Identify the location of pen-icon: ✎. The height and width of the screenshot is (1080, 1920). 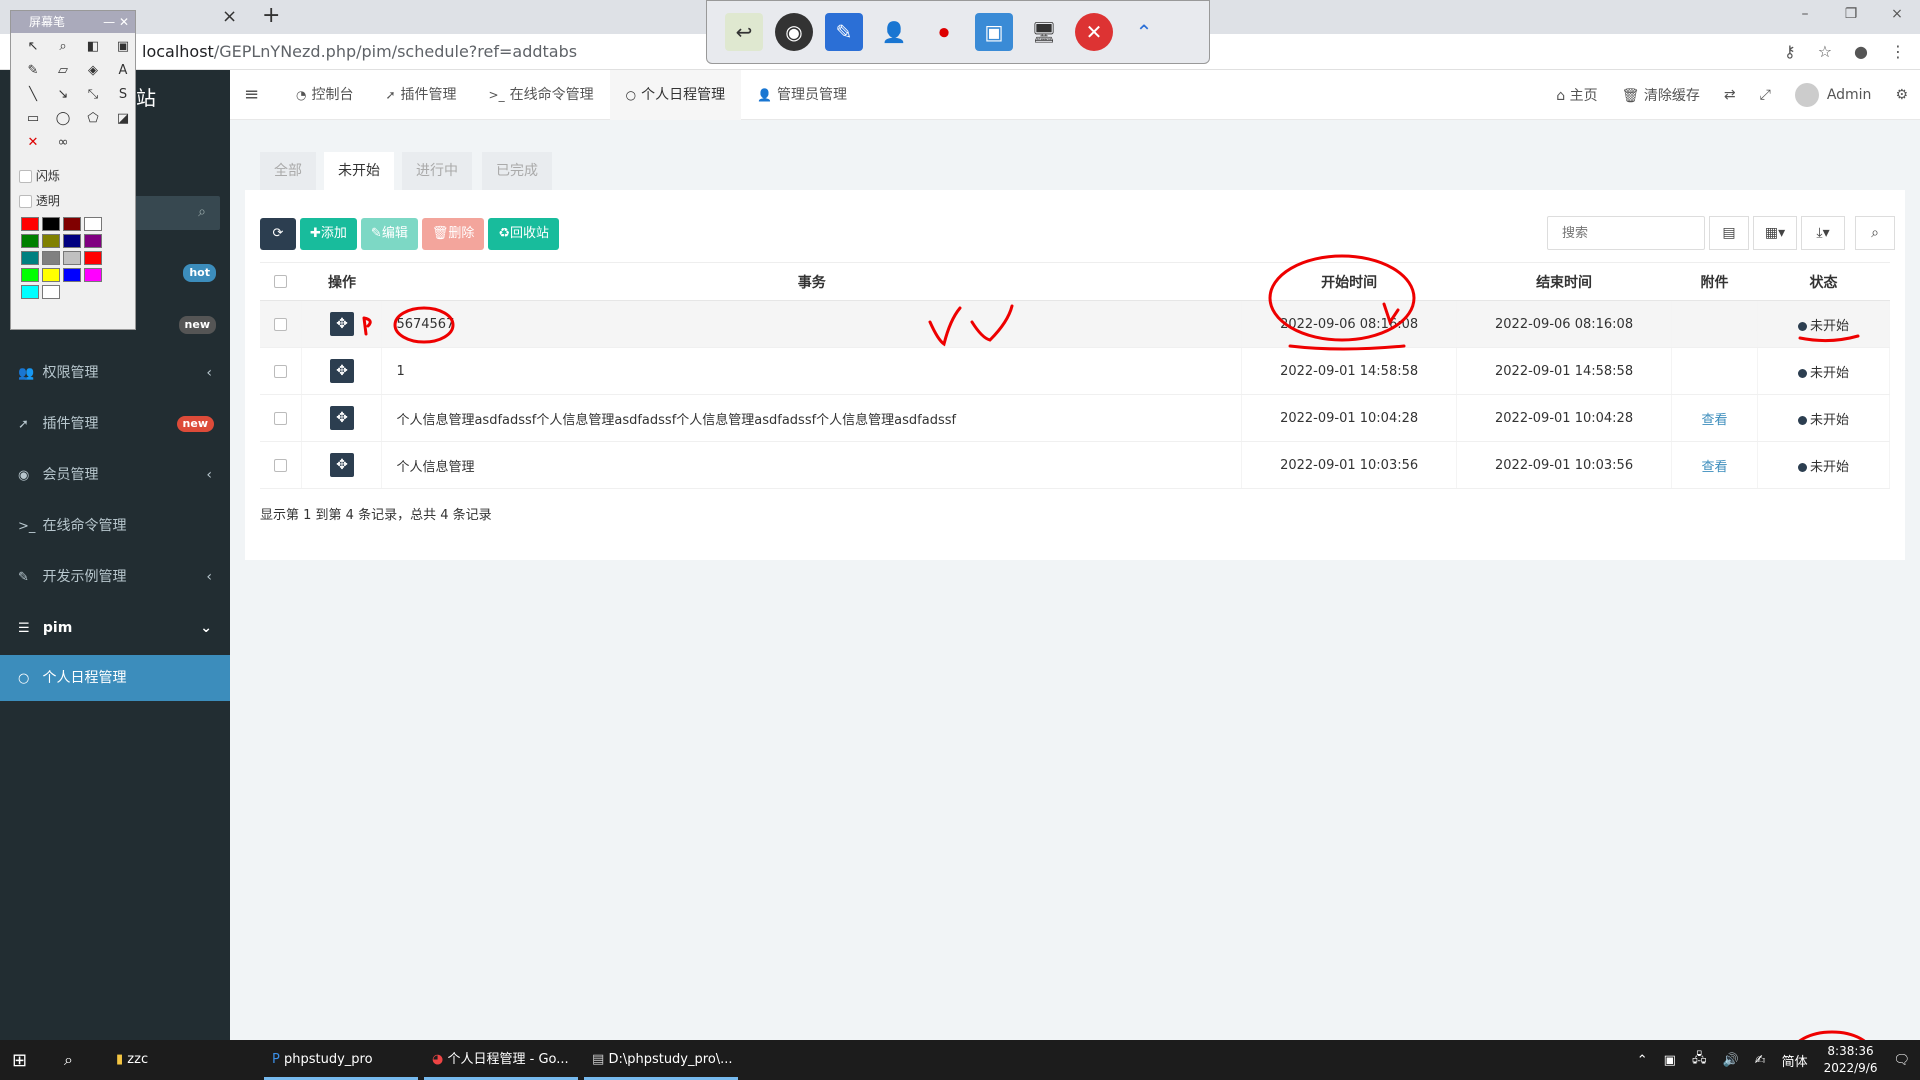
(844, 32).